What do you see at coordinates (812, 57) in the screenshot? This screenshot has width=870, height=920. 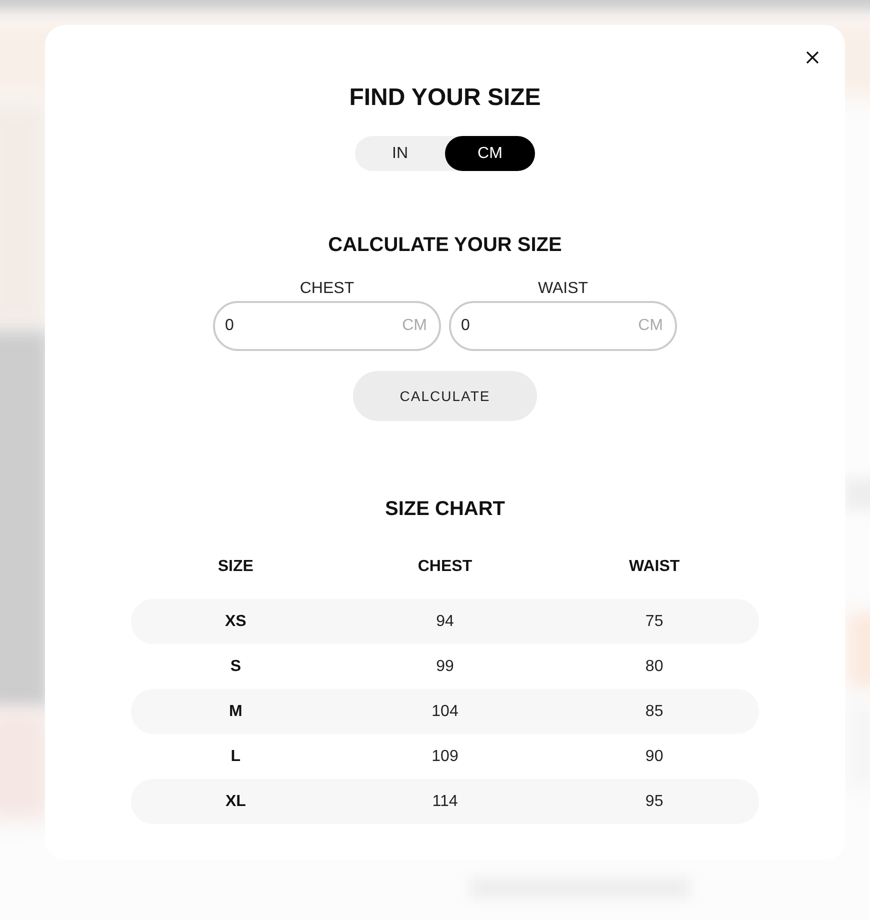 I see `close-icon` at bounding box center [812, 57].